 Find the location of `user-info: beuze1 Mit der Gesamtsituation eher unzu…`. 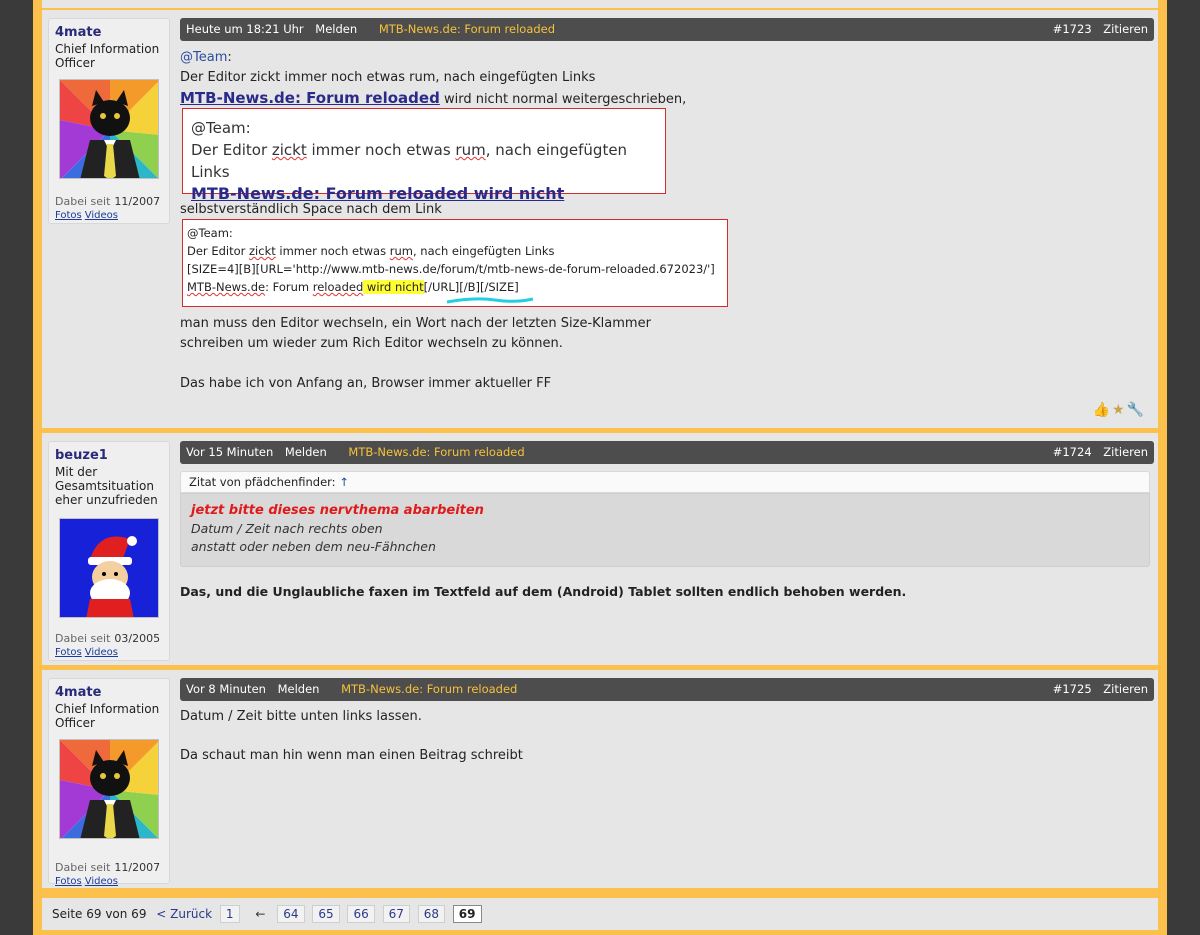

user-info: beuze1 Mit der Gesamtsituation eher unzu… is located at coordinates (109, 551).